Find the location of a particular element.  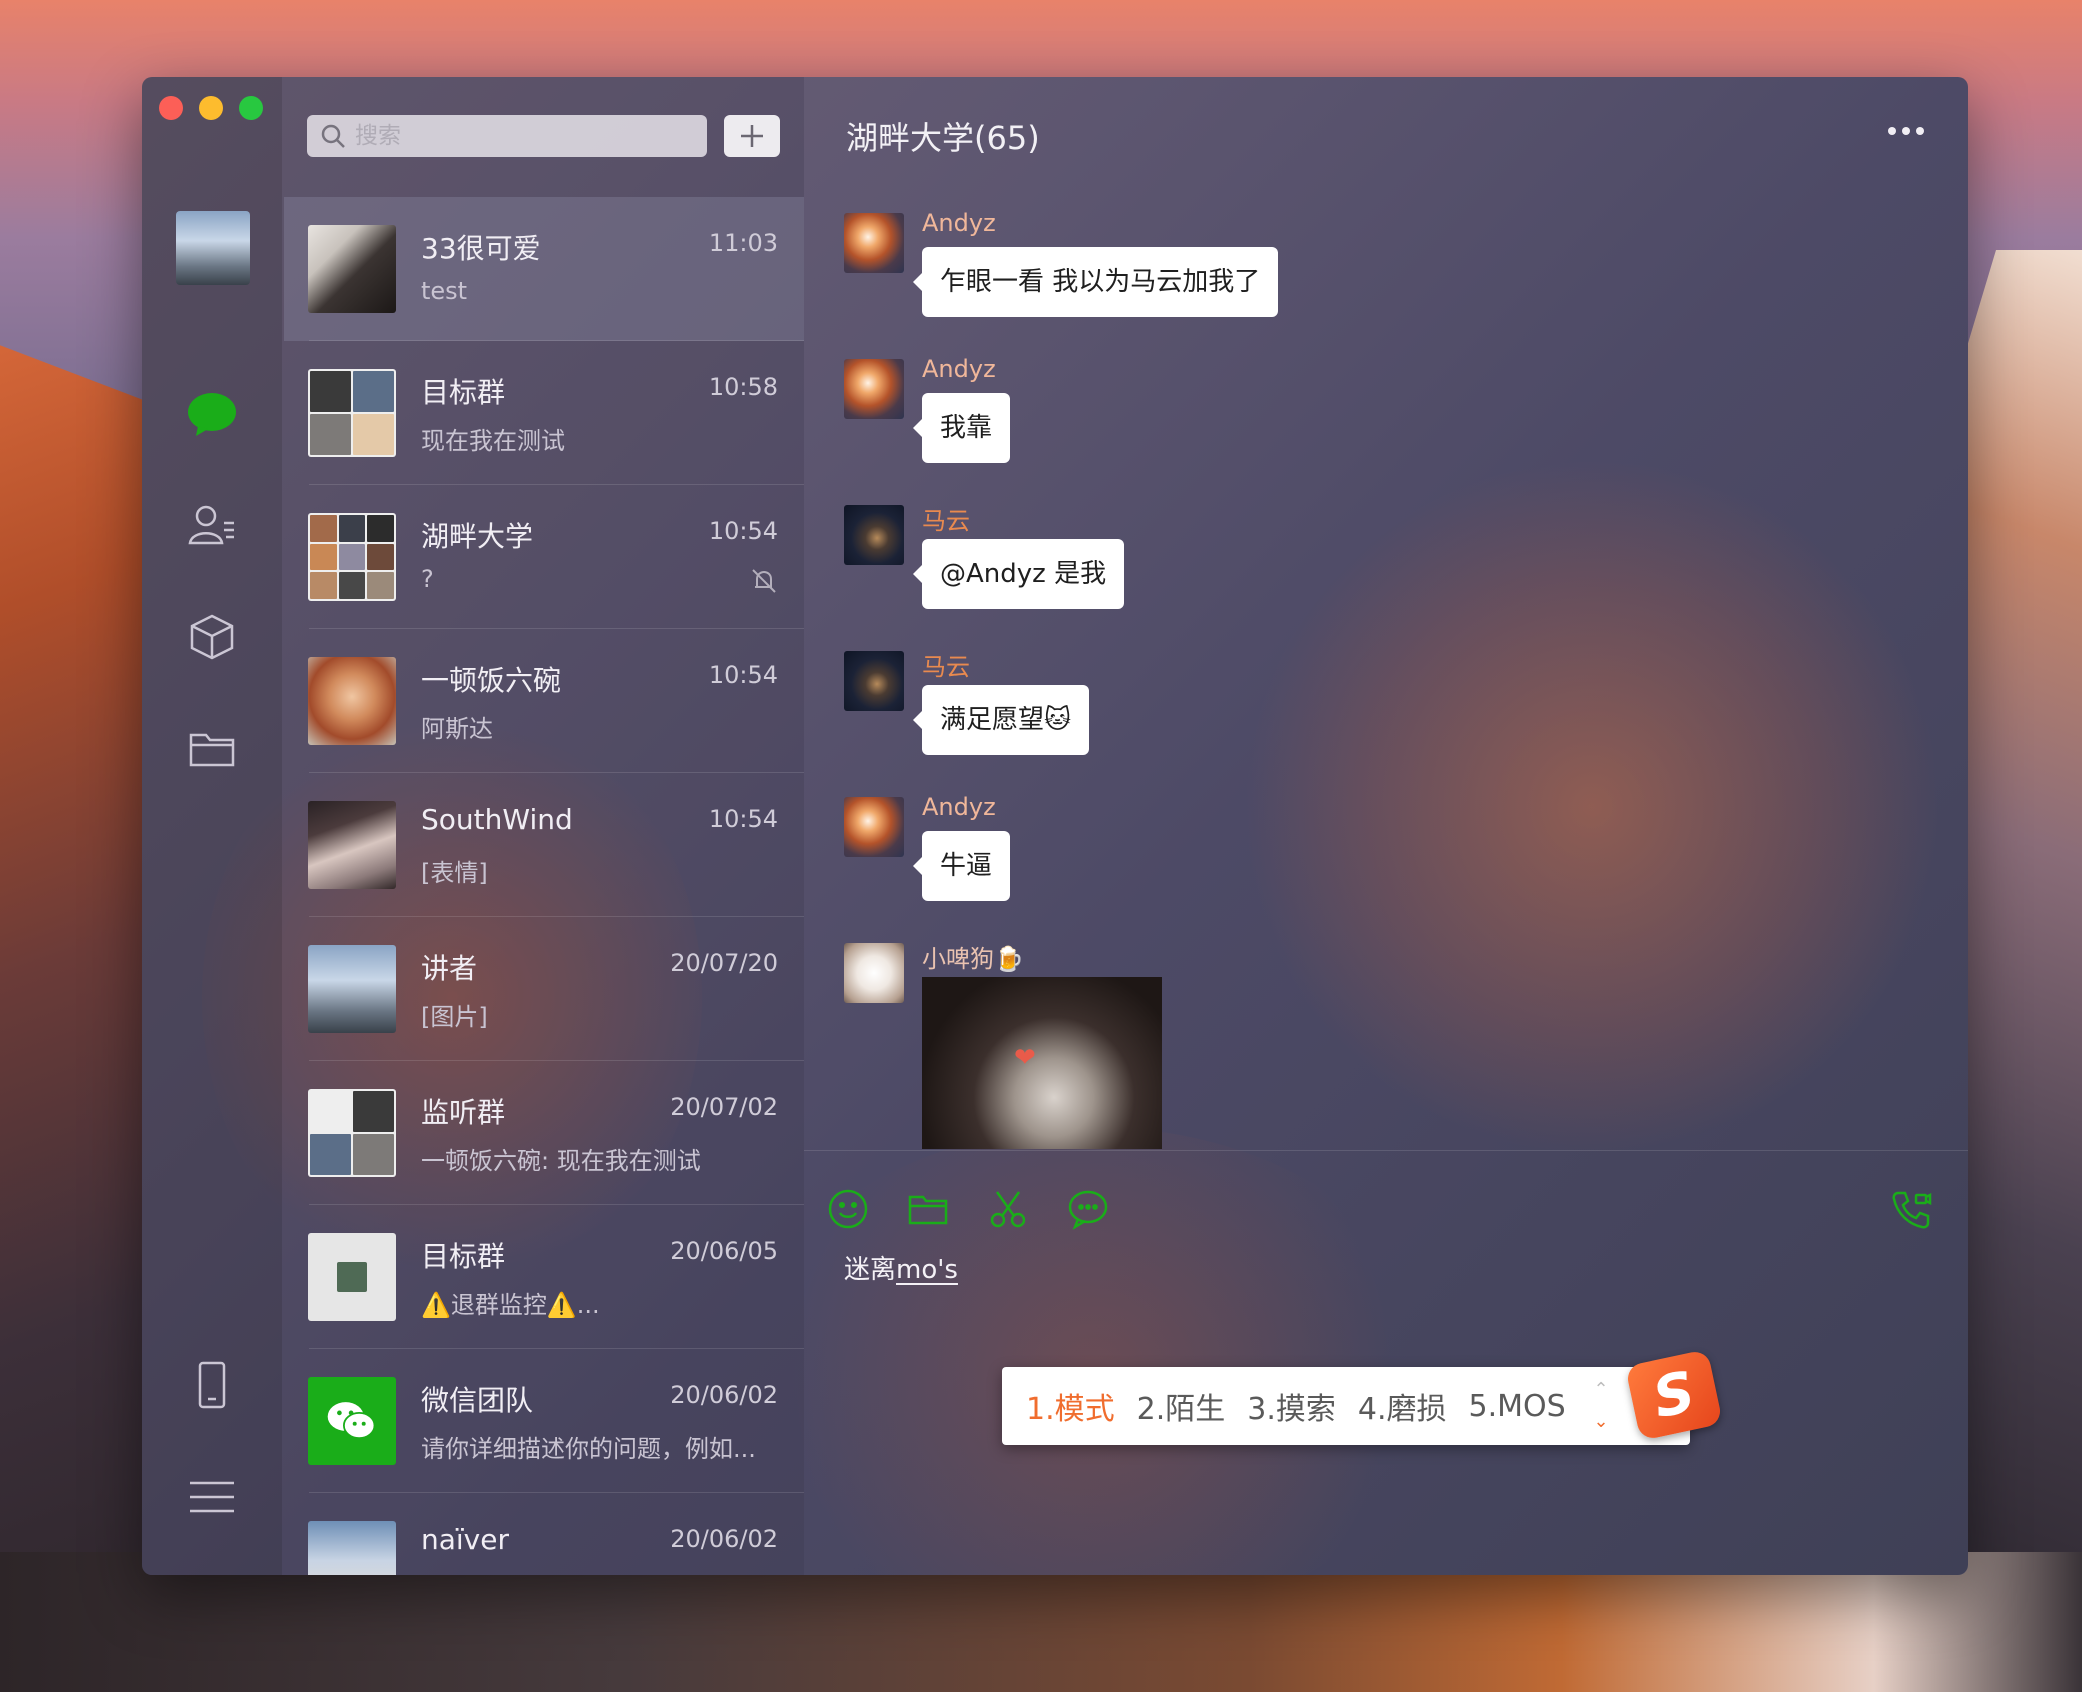

conversation-title: 湖畔大学(65) is located at coordinates (943, 138).